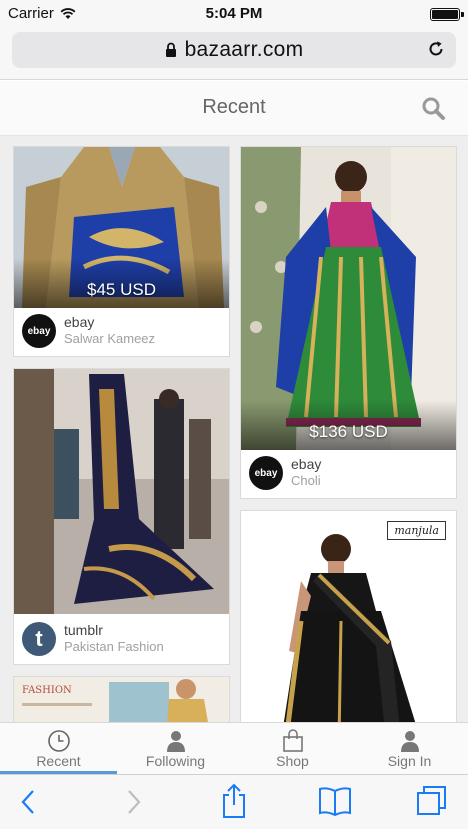 The height and width of the screenshot is (829, 468). What do you see at coordinates (292, 761) in the screenshot?
I see `tab-label: Shop` at bounding box center [292, 761].